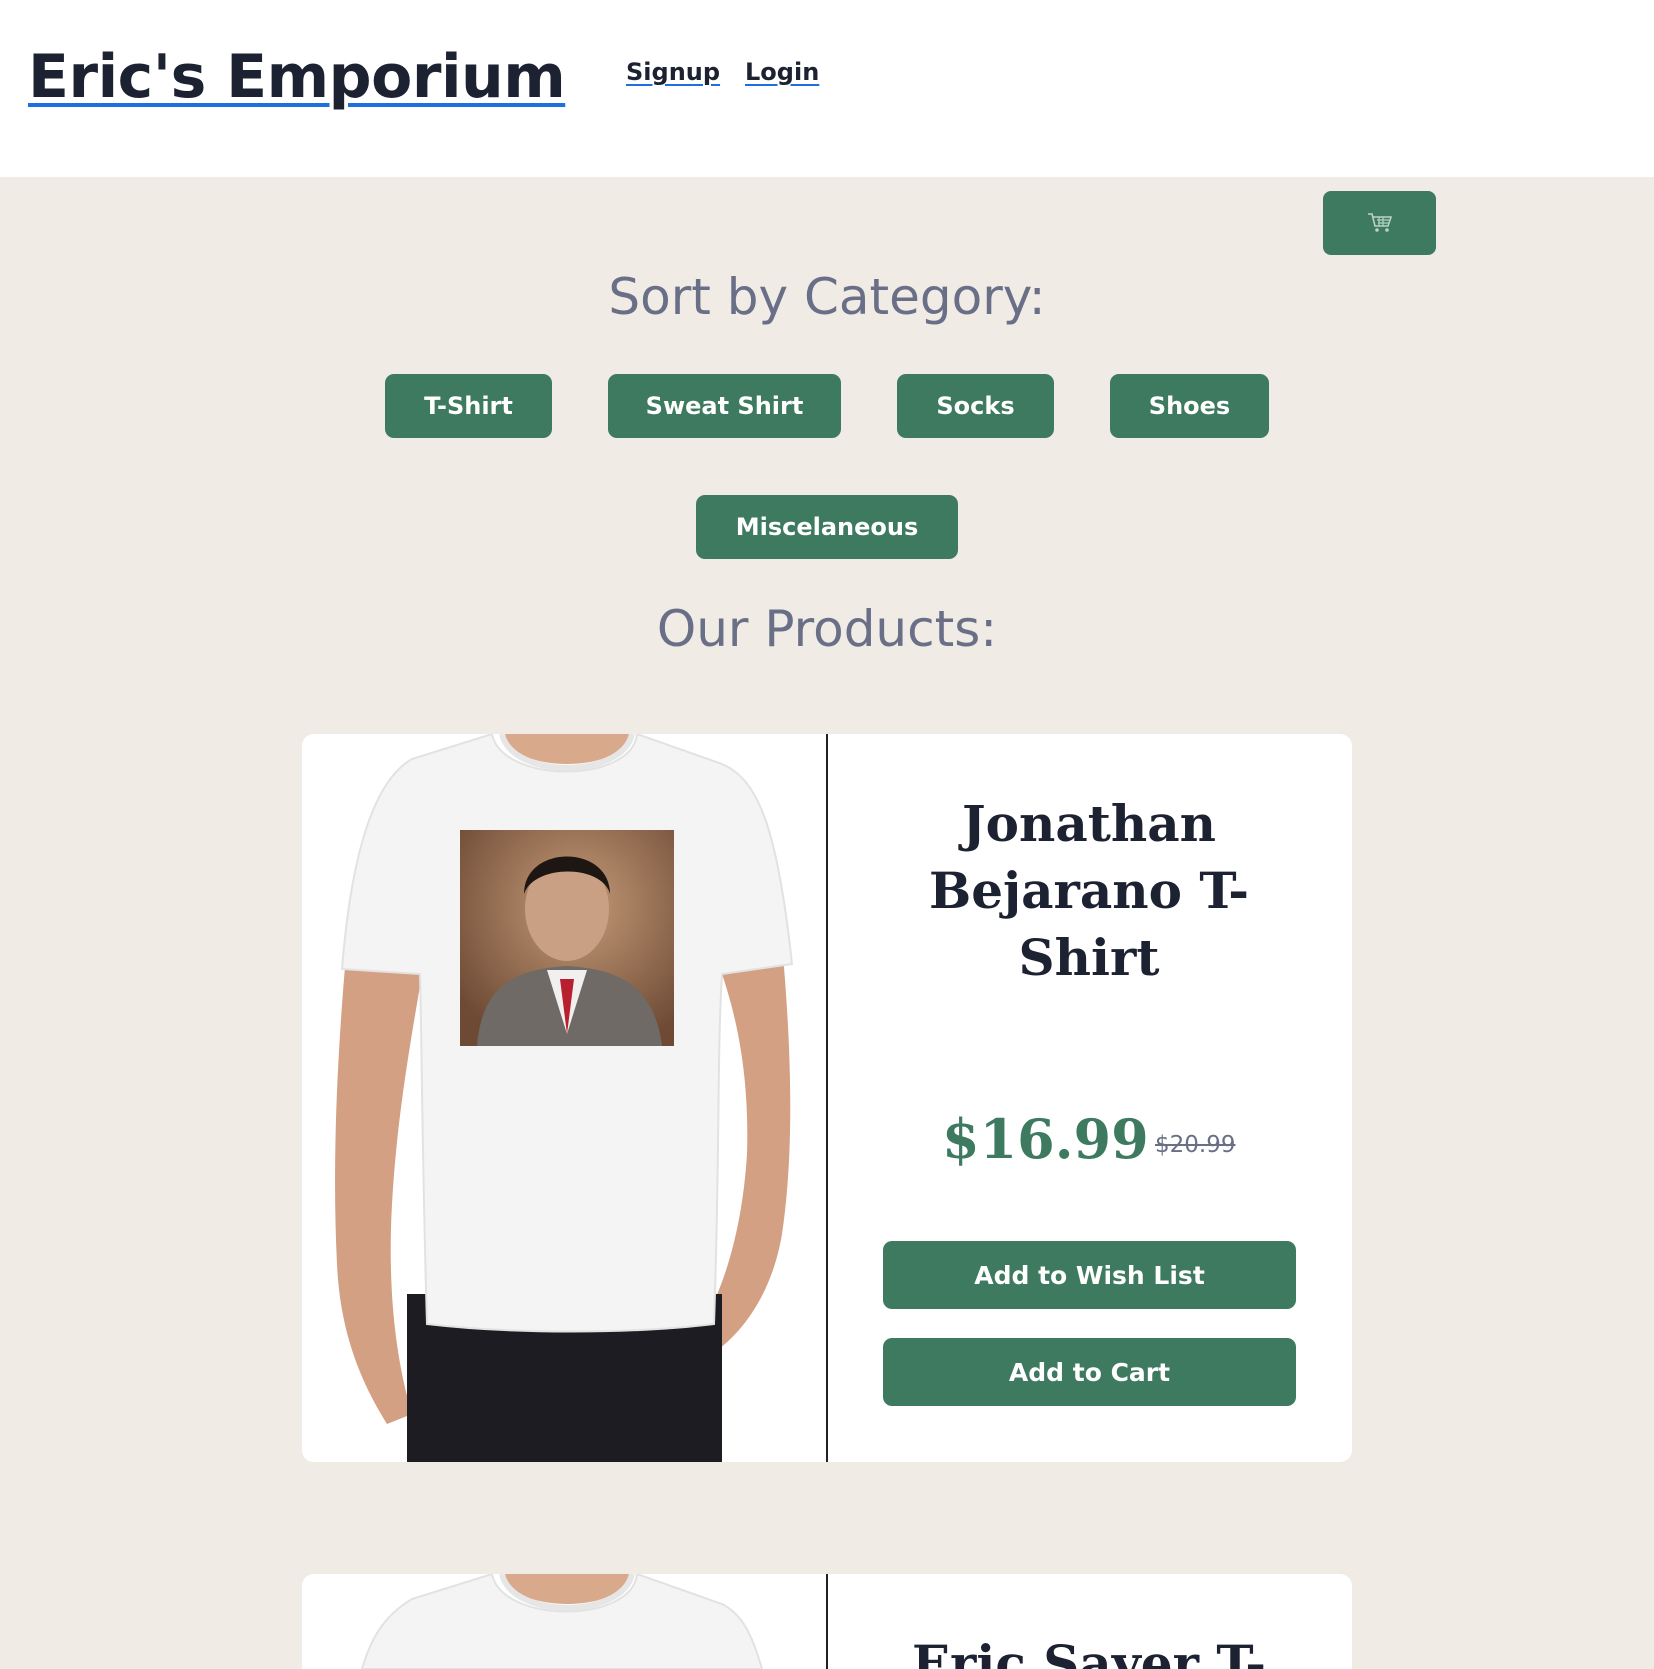  Describe the element at coordinates (827, 527) in the screenshot. I see `category-miscellaneous-button: Miscelaneous` at that location.